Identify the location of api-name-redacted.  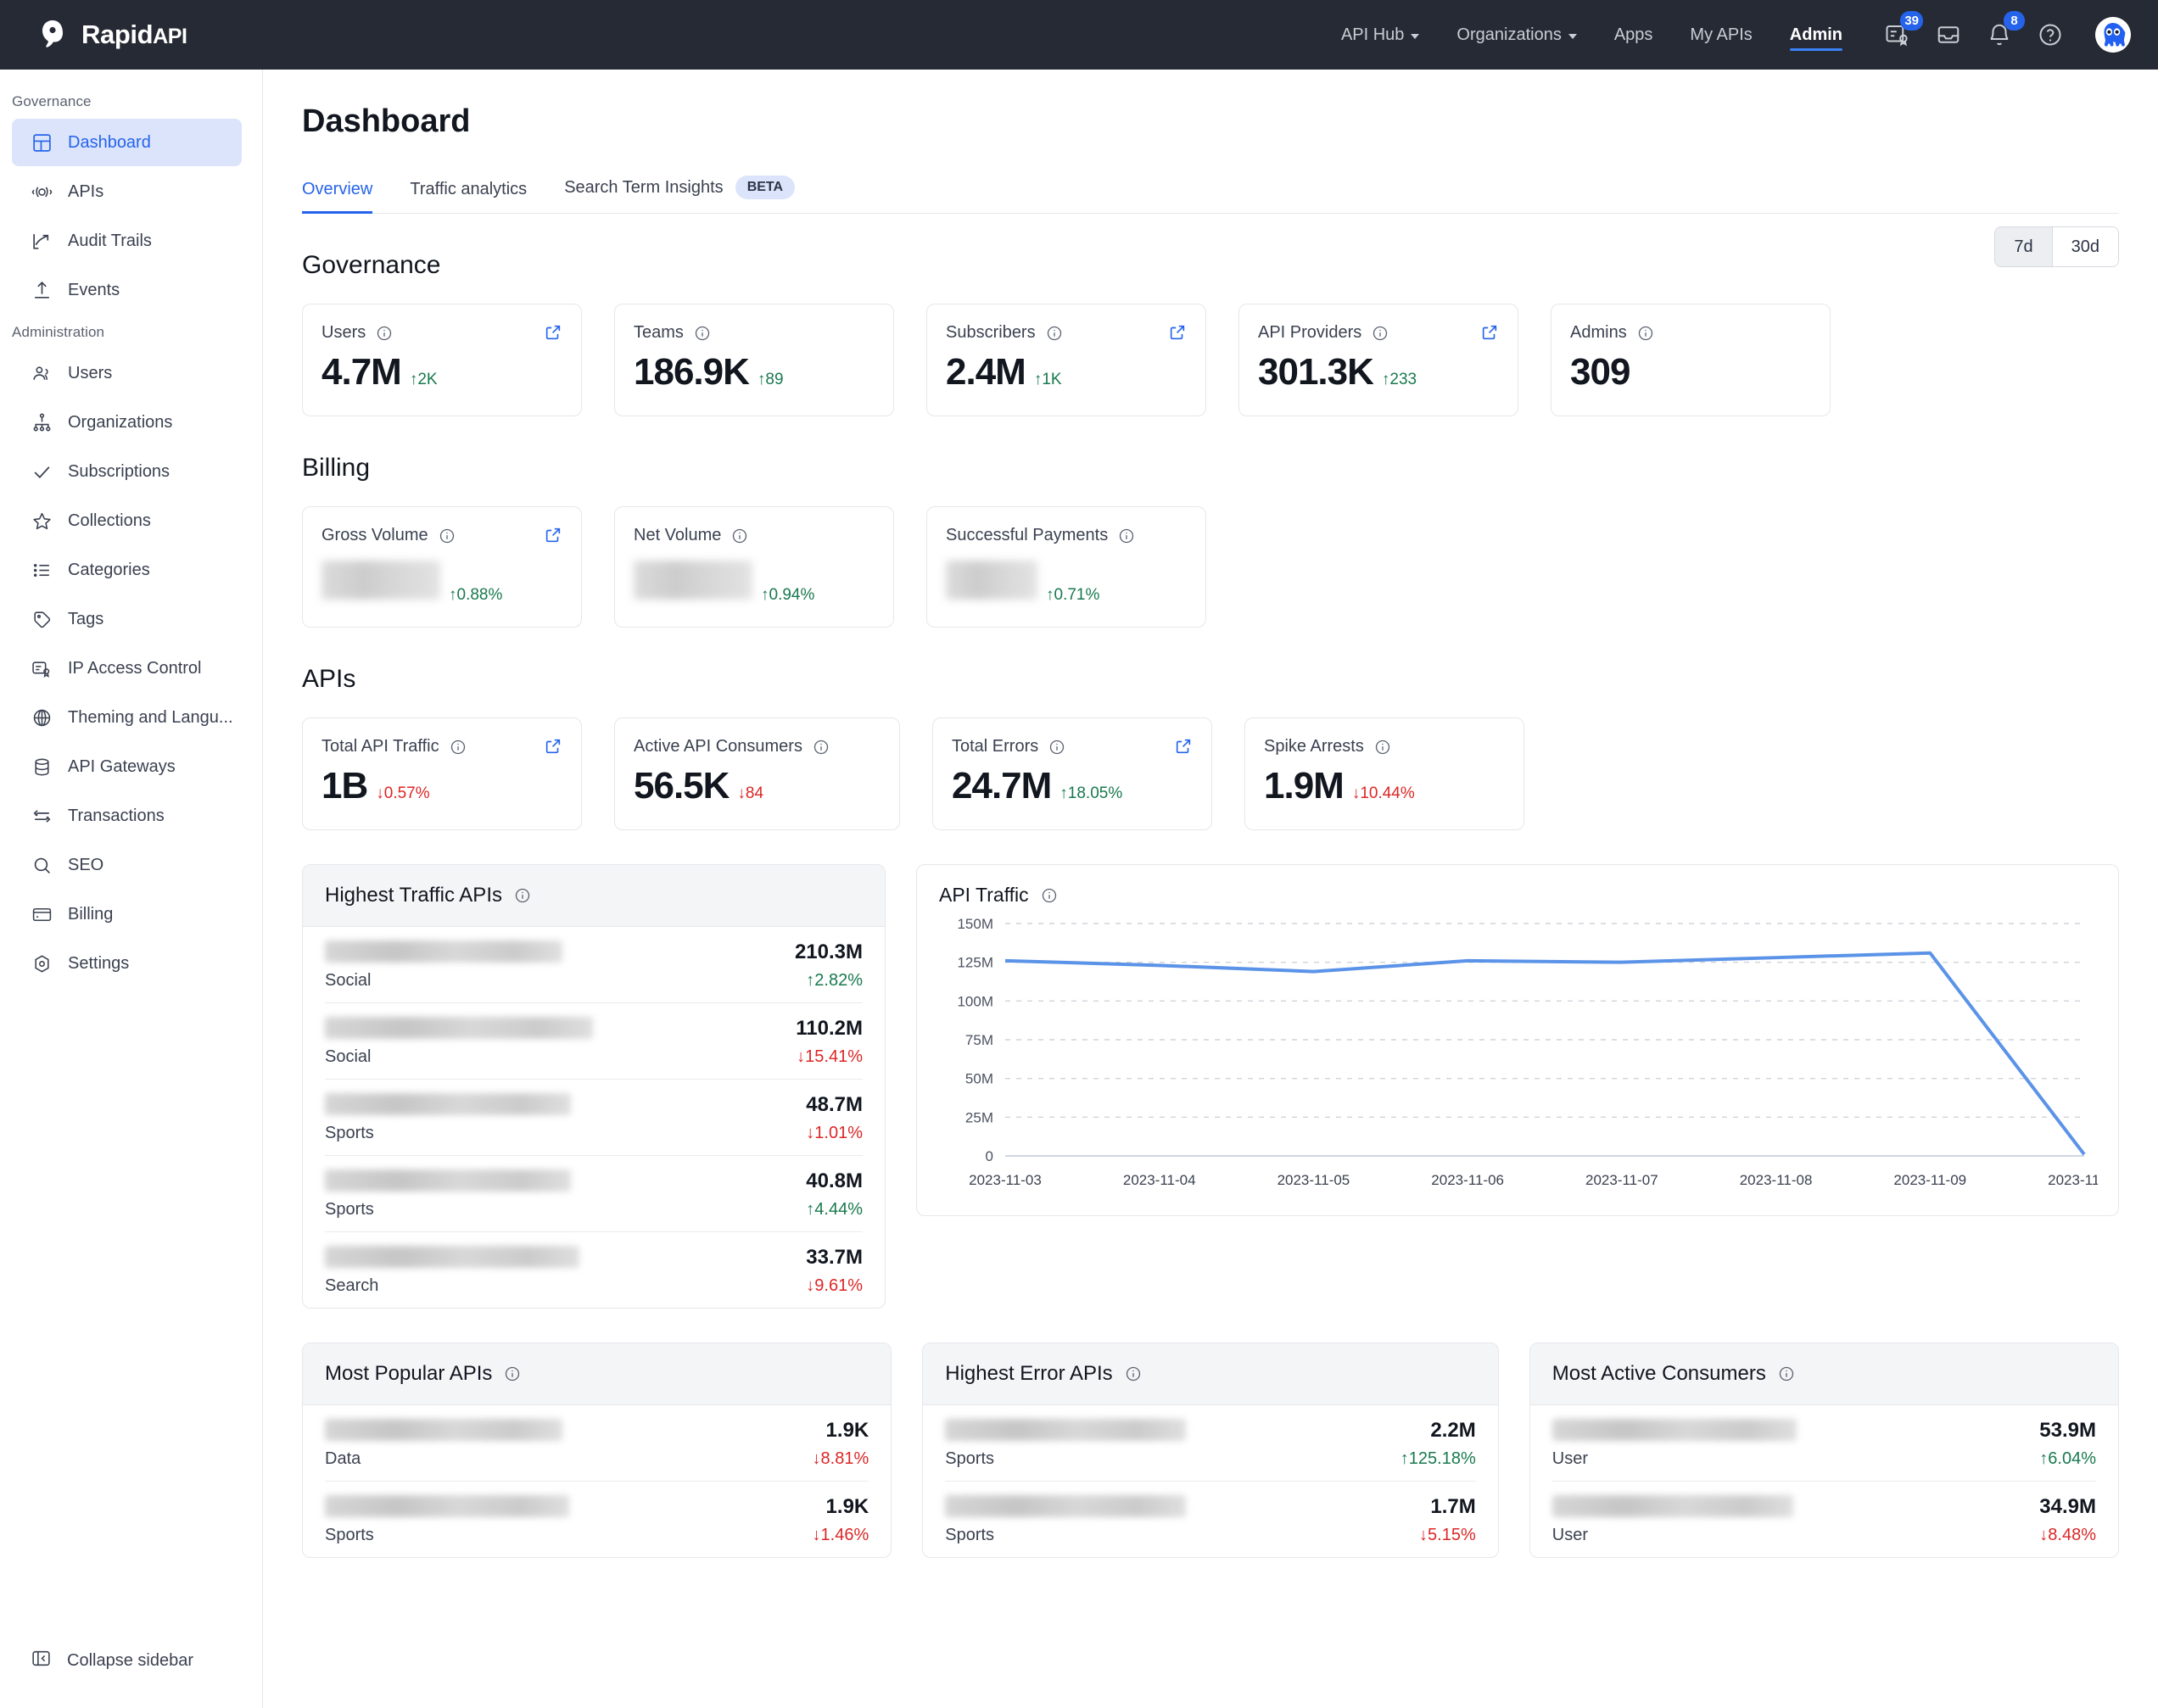
(459, 1028).